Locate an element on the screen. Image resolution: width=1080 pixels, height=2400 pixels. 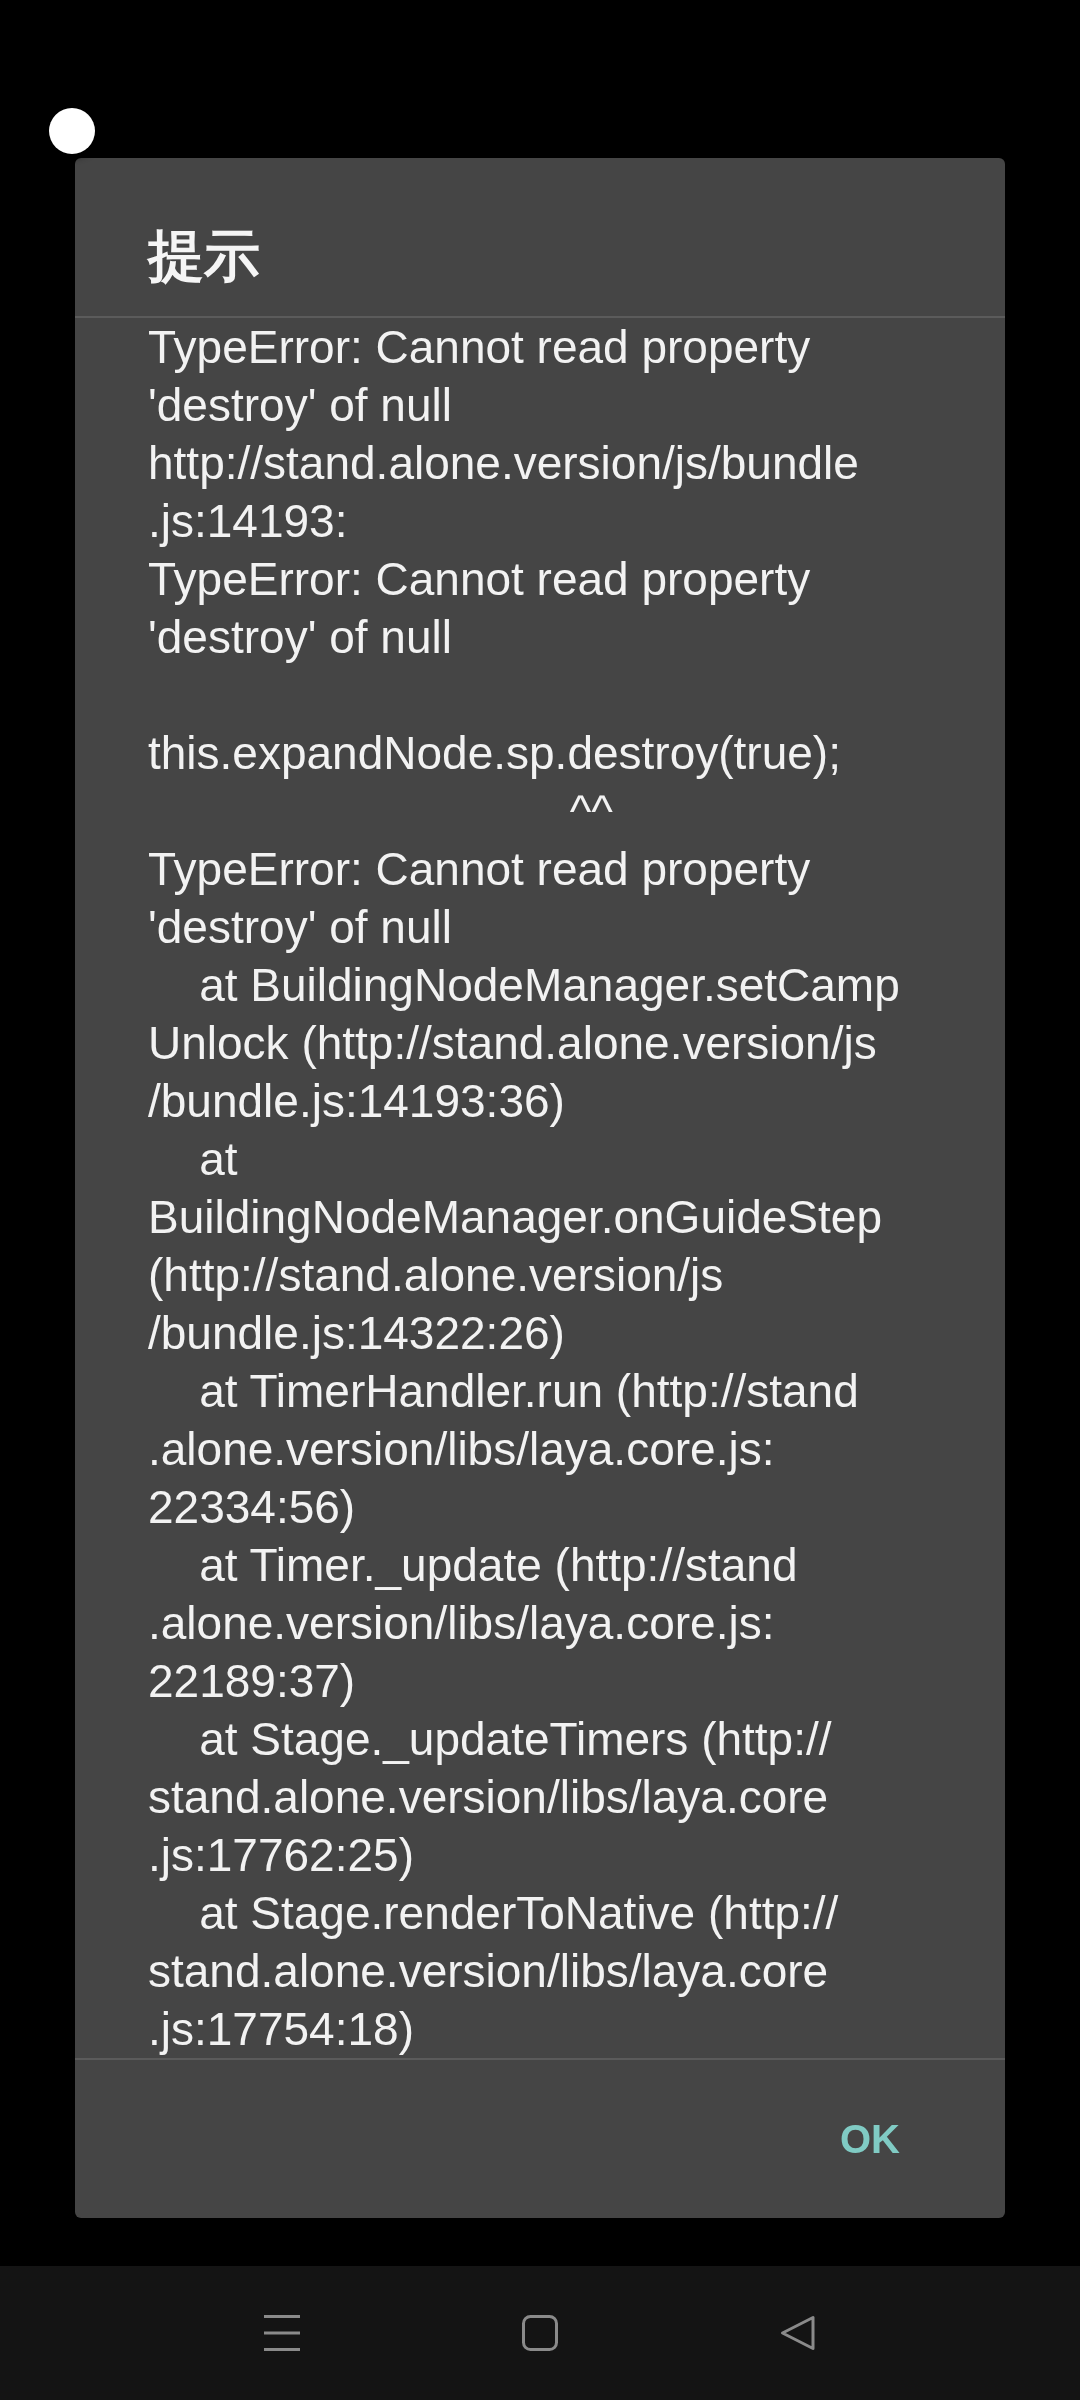
menu-icon is located at coordinates (282, 2333).